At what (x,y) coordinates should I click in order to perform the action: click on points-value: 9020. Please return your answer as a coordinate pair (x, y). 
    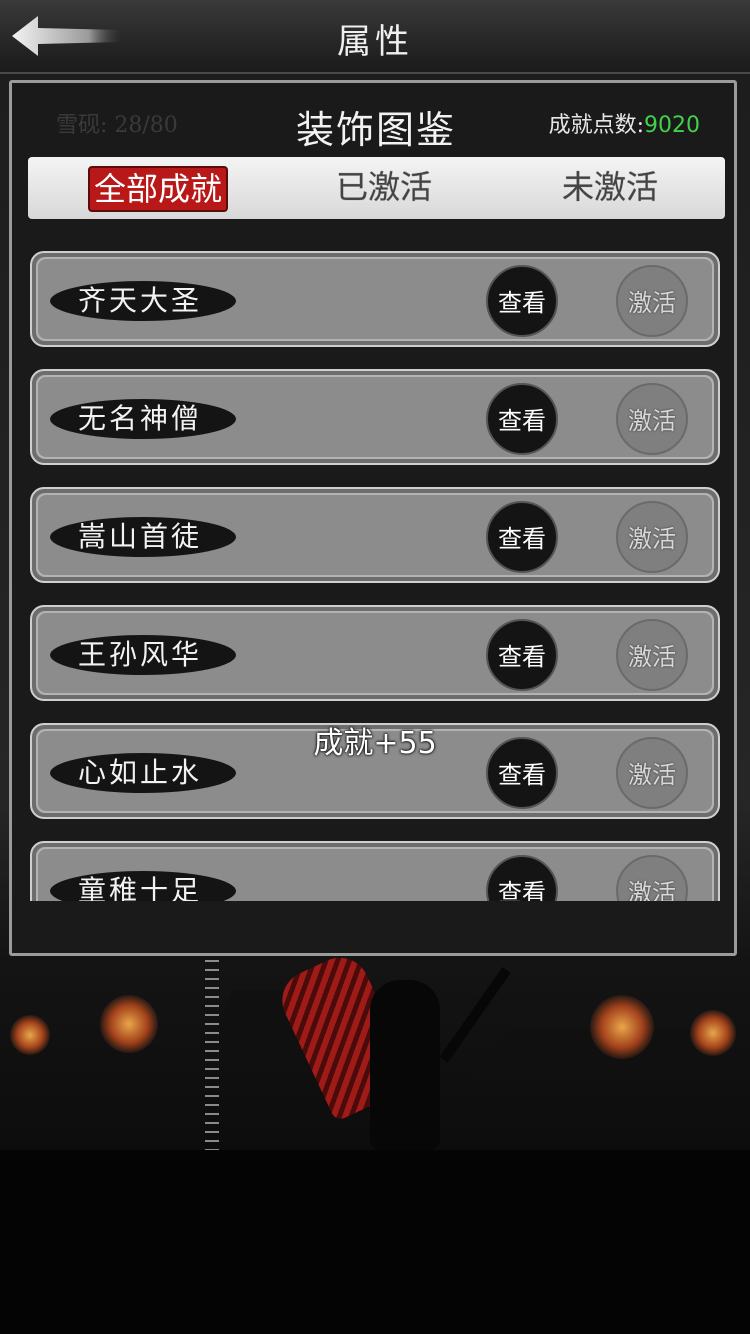
    Looking at the image, I should click on (672, 125).